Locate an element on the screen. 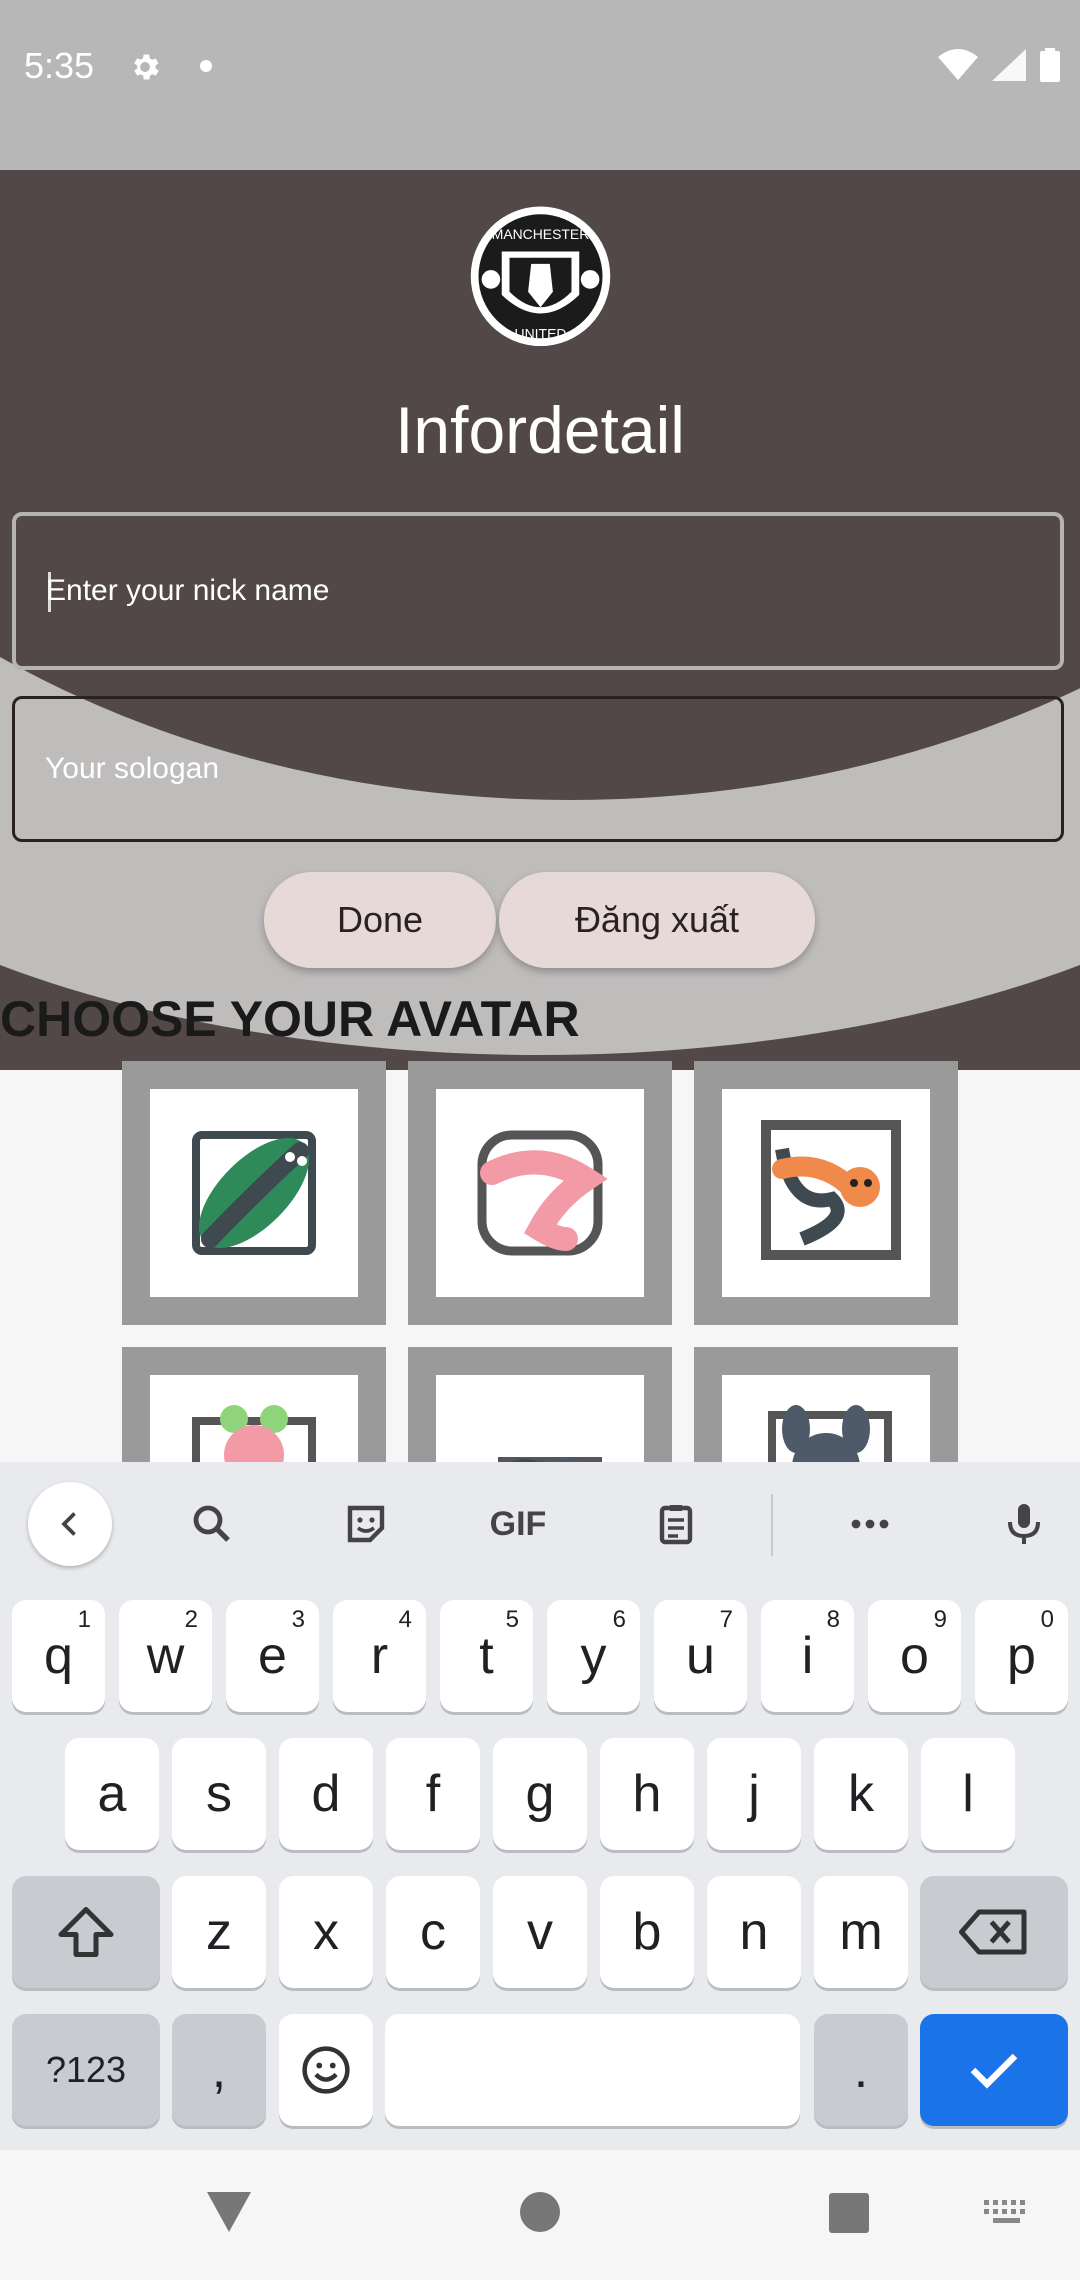 The width and height of the screenshot is (1080, 2280). key-label: w is located at coordinates (165, 1656).